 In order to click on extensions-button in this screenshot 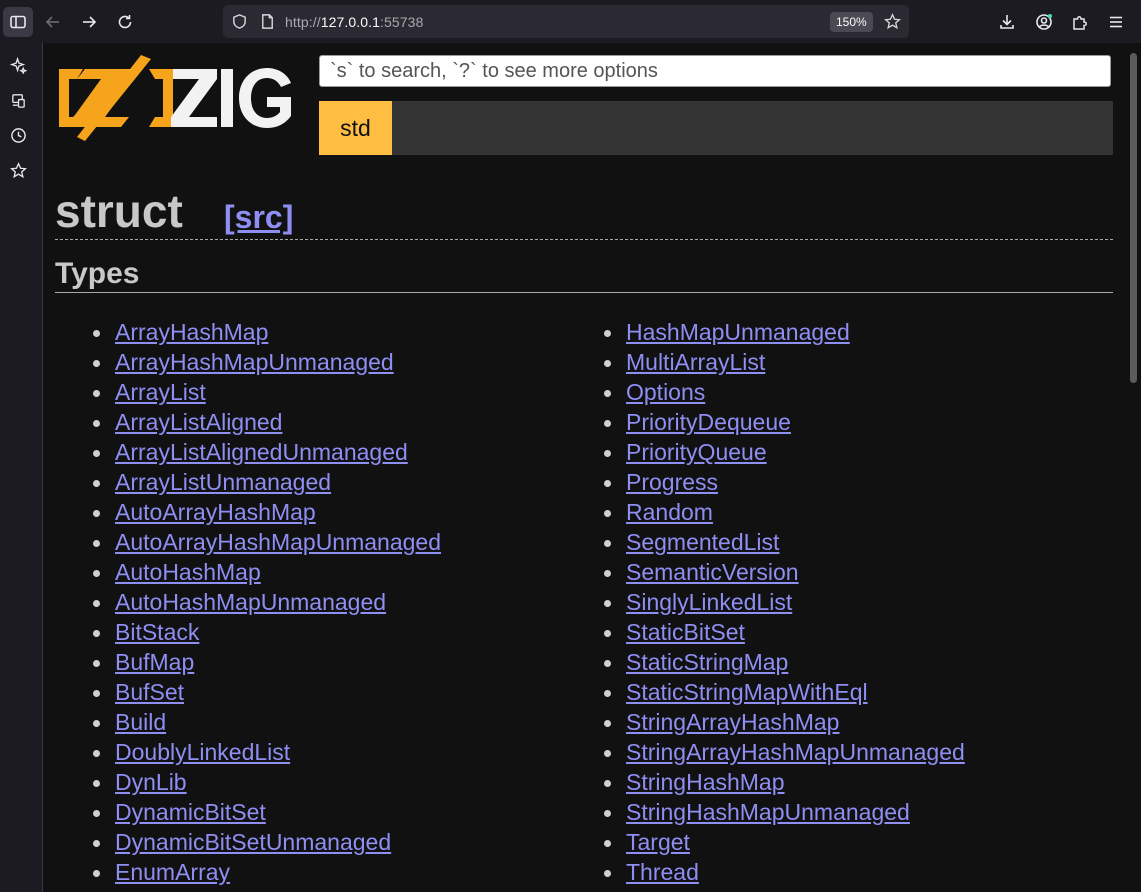, I will do `click(1080, 22)`.